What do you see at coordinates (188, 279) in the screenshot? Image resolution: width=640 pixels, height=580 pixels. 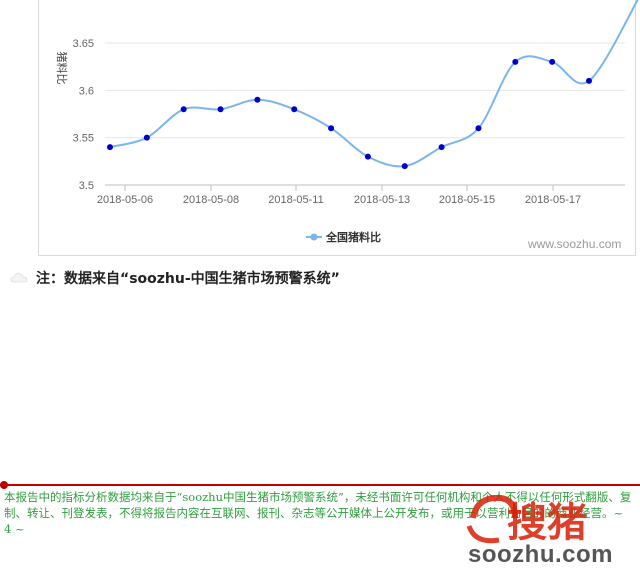 I see `source-note: 注：数据来自“soozhu-中国生猪市场预警系统”` at bounding box center [188, 279].